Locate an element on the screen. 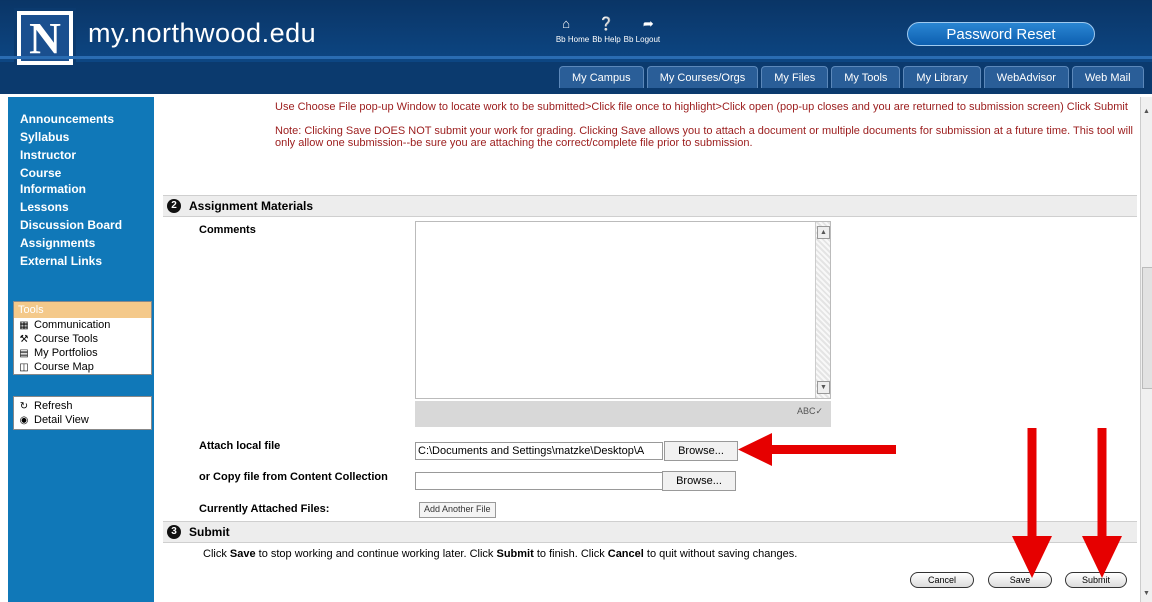 Image resolution: width=1152 pixels, height=602 pixels. editor-toolbar: ABC✓ is located at coordinates (623, 414).